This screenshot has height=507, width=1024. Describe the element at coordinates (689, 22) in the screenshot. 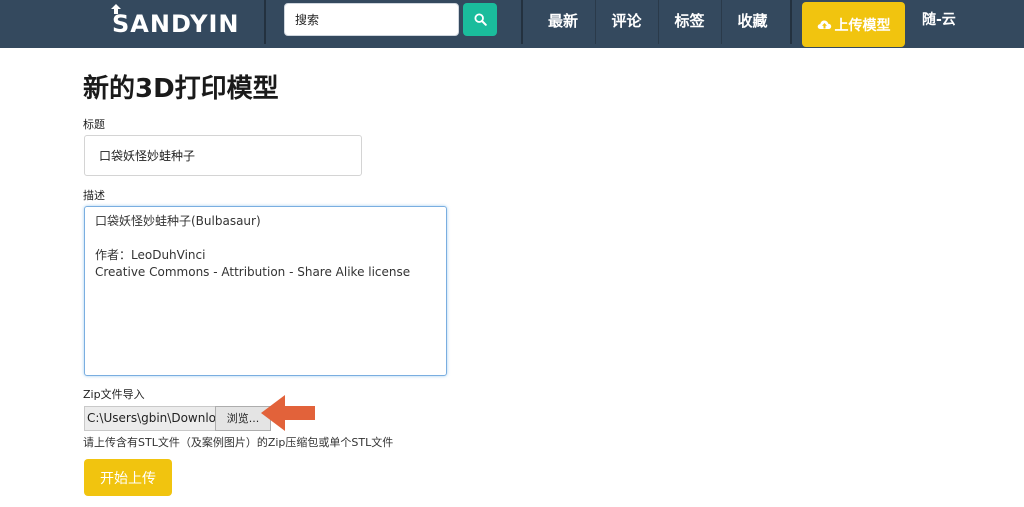

I see `nav-item-tags: 标签` at that location.